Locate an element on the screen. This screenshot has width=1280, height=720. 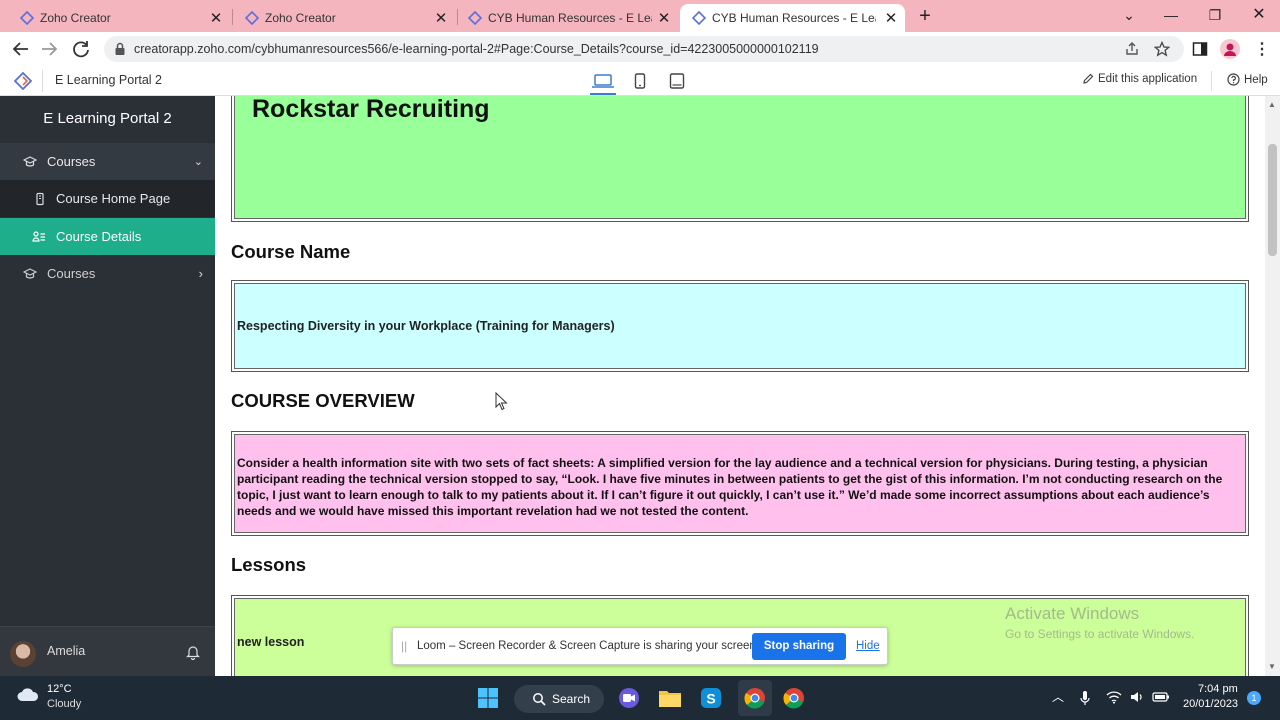
cloud-icon is located at coordinates (28, 695).